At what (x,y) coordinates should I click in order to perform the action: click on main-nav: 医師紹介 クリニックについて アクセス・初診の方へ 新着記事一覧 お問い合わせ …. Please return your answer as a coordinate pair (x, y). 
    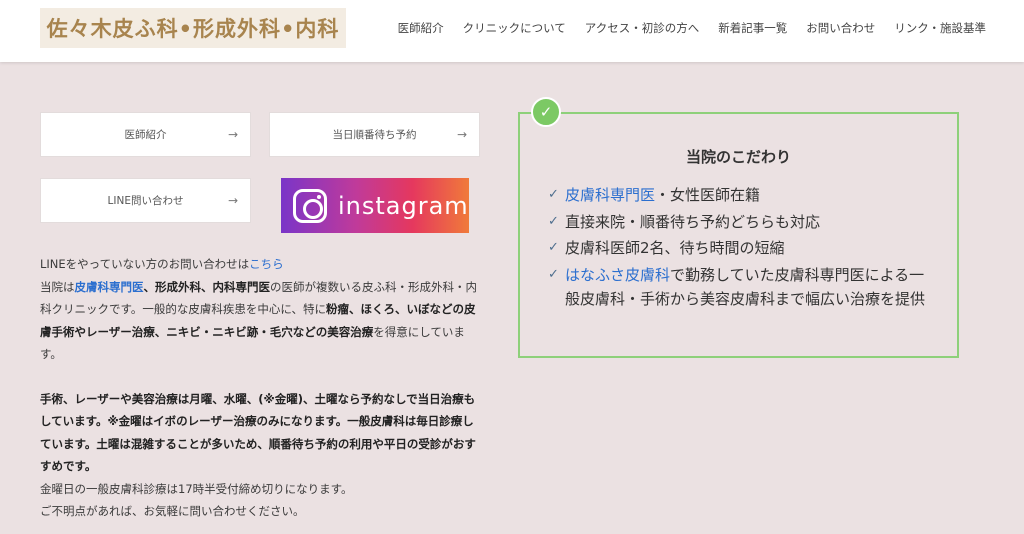
    Looking at the image, I should click on (692, 28).